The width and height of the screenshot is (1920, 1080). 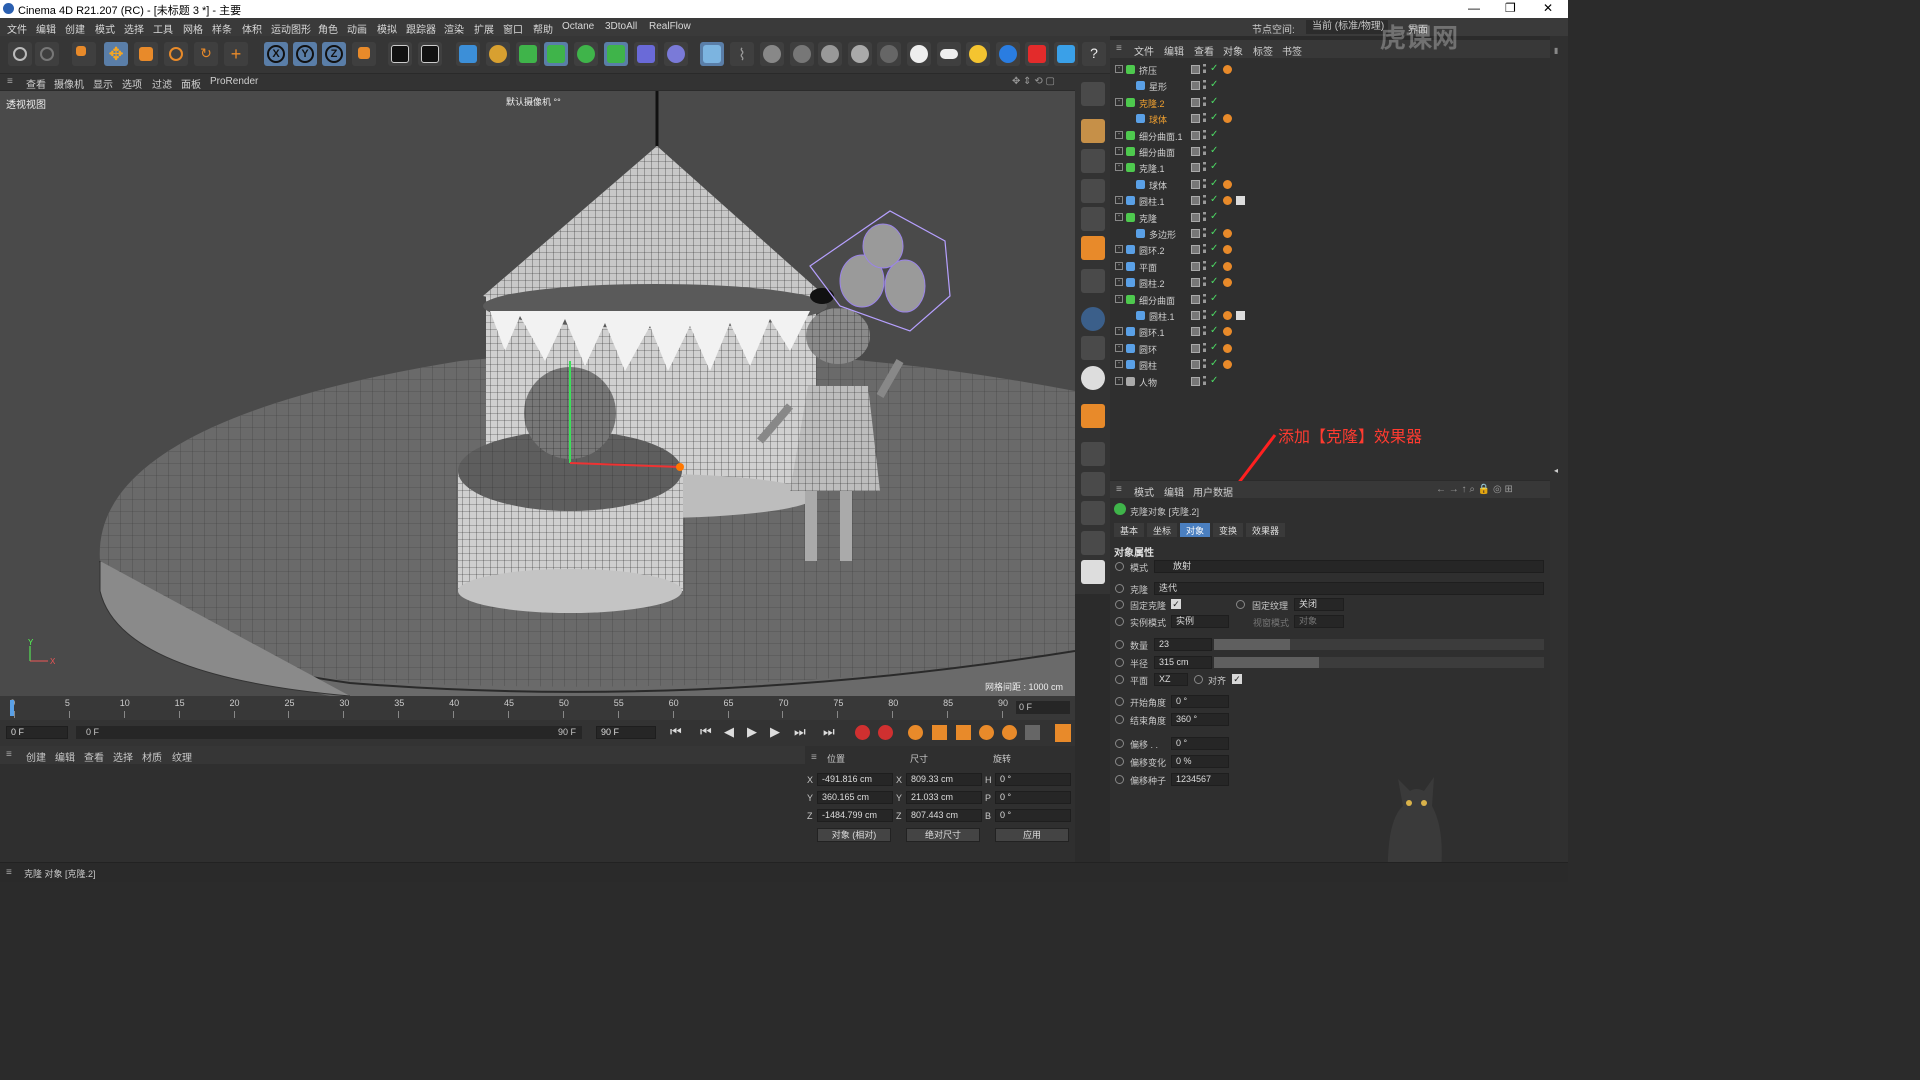 What do you see at coordinates (1033, 815) in the screenshot?
I see `rot-b-field: 0 °` at bounding box center [1033, 815].